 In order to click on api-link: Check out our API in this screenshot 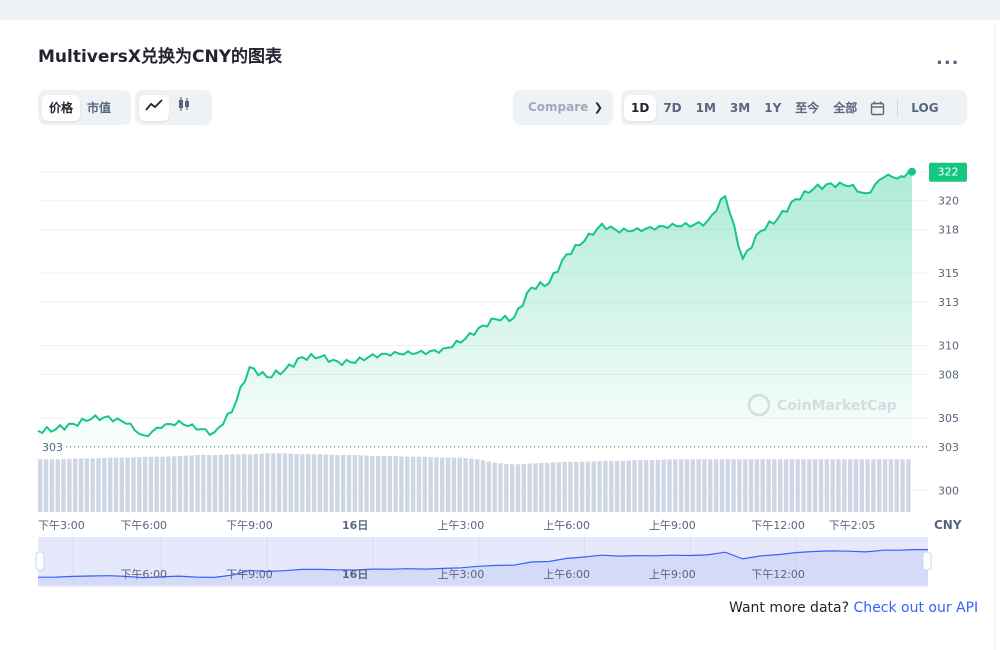, I will do `click(915, 608)`.